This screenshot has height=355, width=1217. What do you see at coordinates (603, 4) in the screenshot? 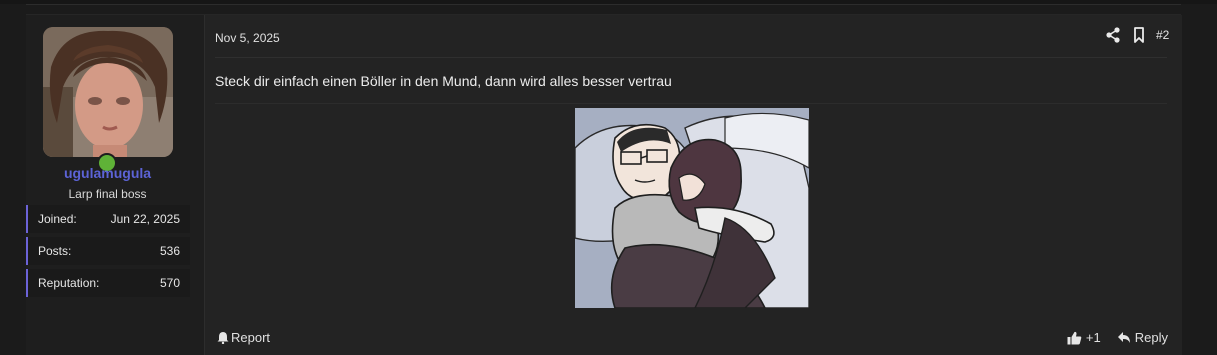
I see `top-divider` at bounding box center [603, 4].